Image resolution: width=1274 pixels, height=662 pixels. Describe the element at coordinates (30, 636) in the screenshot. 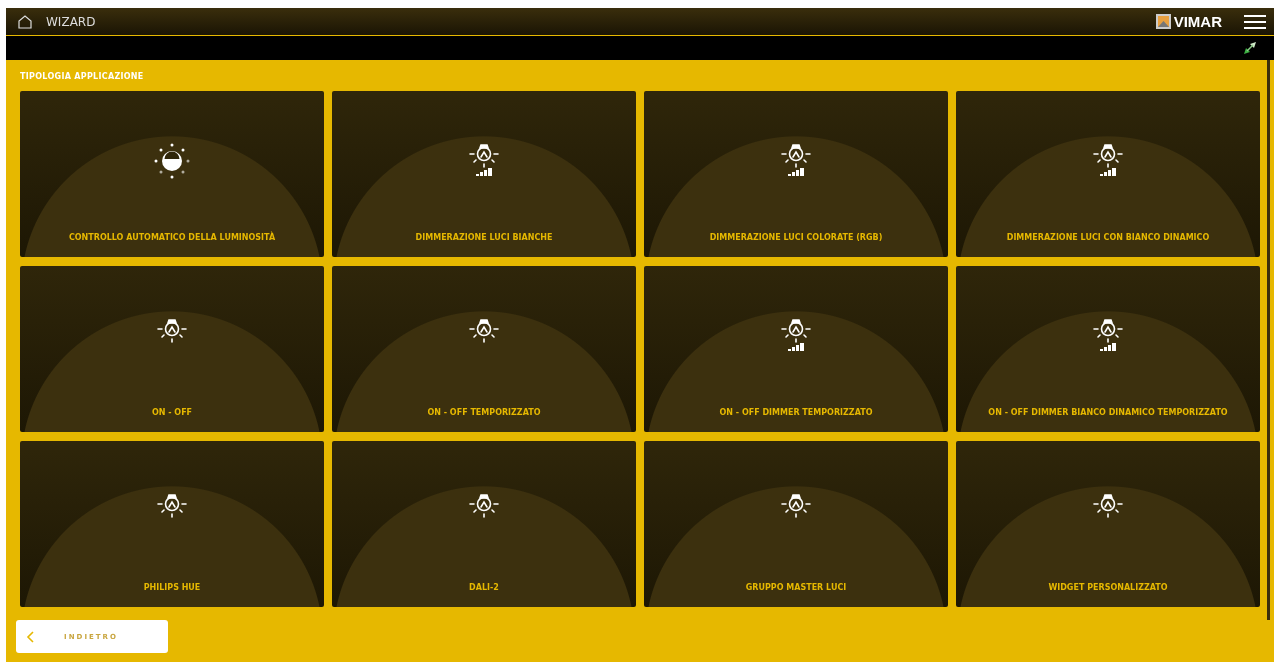

I see `chevron-left-icon` at that location.